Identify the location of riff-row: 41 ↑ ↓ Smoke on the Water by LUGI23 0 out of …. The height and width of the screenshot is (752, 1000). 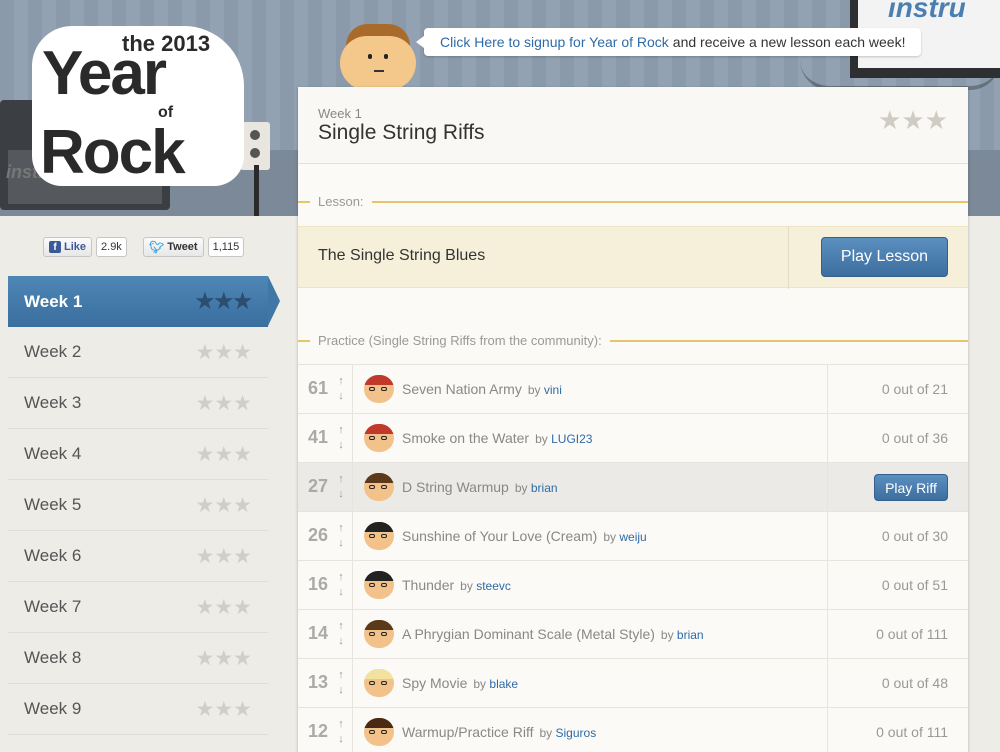
(633, 437).